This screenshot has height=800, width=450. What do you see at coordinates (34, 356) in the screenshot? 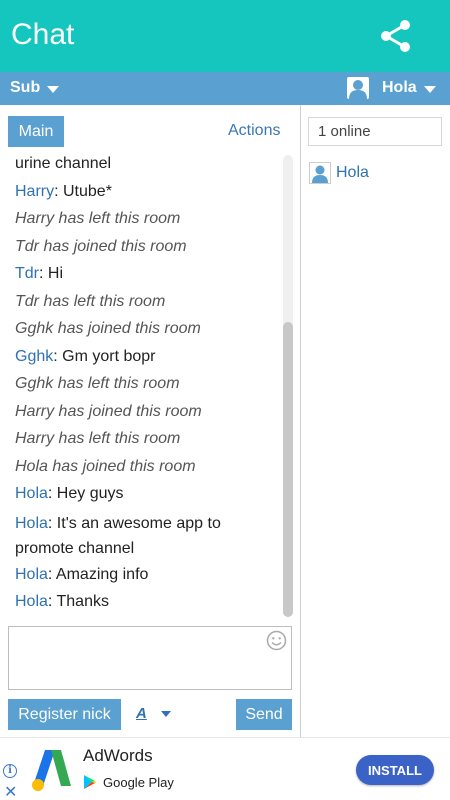
I see `message-nick: Gghk` at bounding box center [34, 356].